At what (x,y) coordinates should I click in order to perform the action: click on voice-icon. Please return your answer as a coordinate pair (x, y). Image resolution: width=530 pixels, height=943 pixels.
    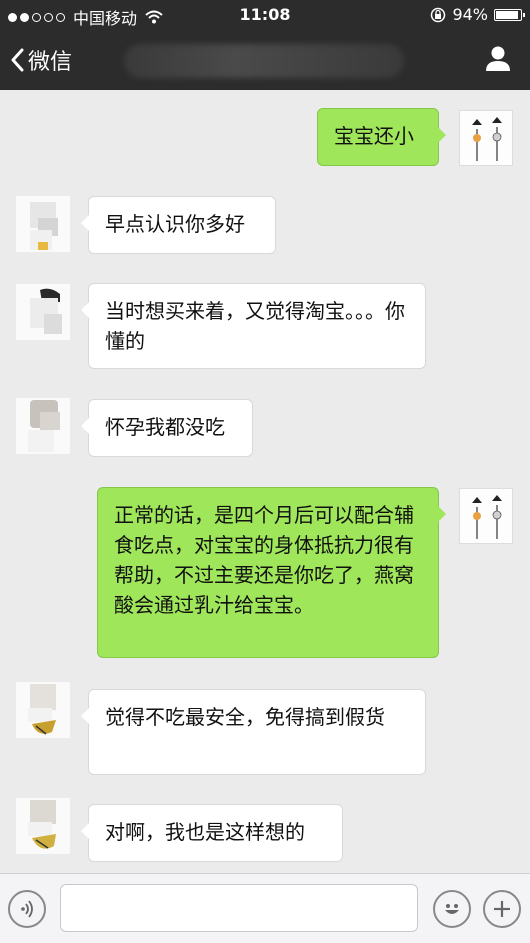
    Looking at the image, I should click on (27, 909).